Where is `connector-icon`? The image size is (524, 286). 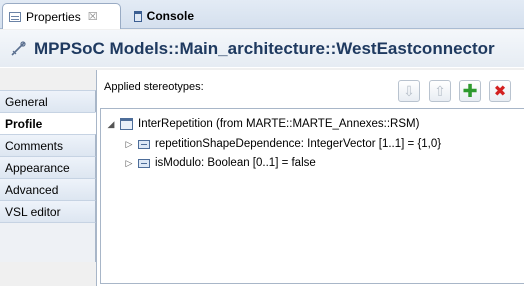
connector-icon is located at coordinates (18, 48).